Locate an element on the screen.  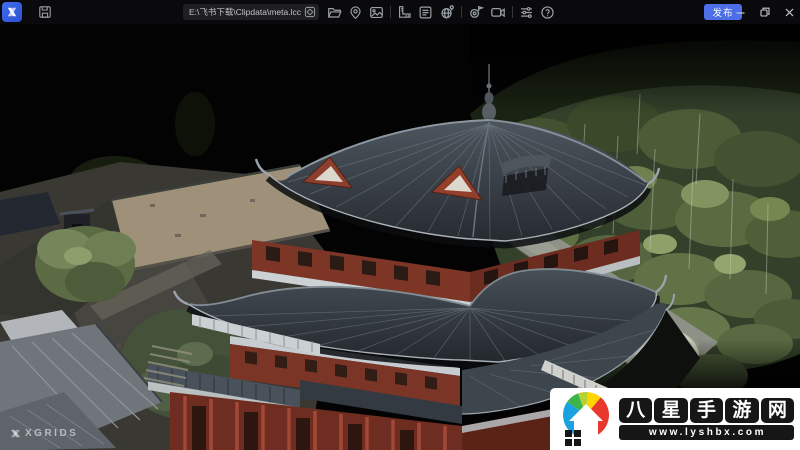
save-button is located at coordinates (45, 12).